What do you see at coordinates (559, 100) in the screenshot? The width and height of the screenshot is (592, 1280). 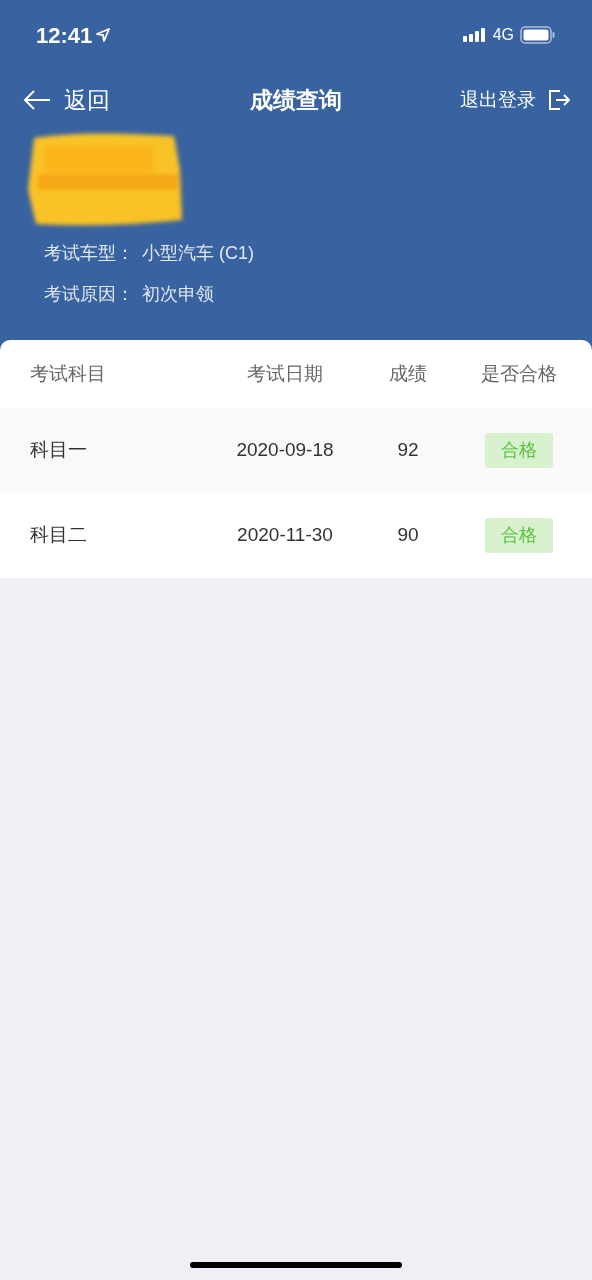 I see `logout-icon` at bounding box center [559, 100].